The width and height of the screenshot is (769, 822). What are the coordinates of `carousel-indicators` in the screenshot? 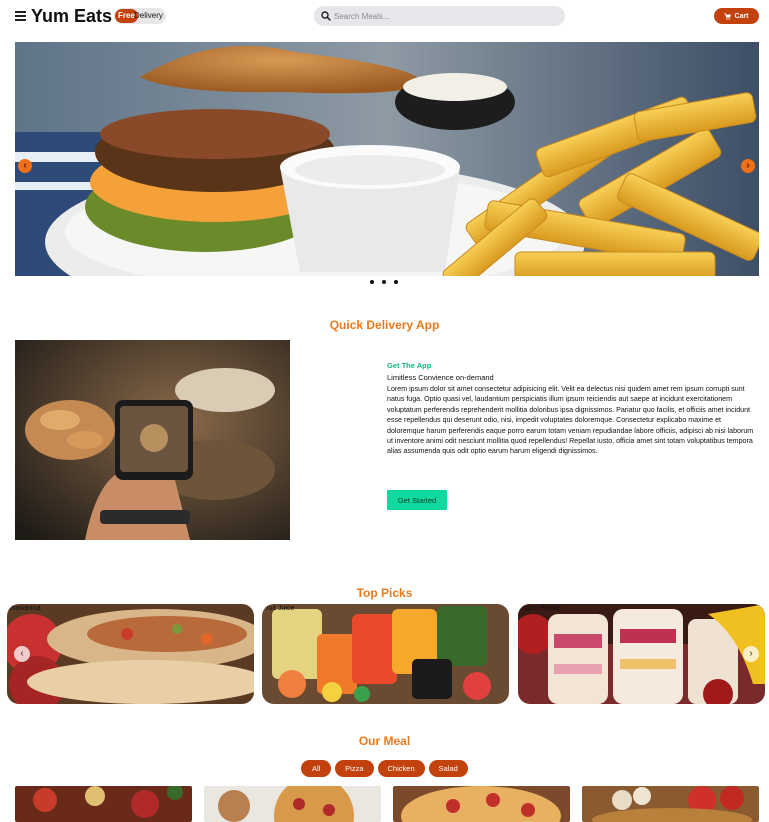 It's located at (384, 282).